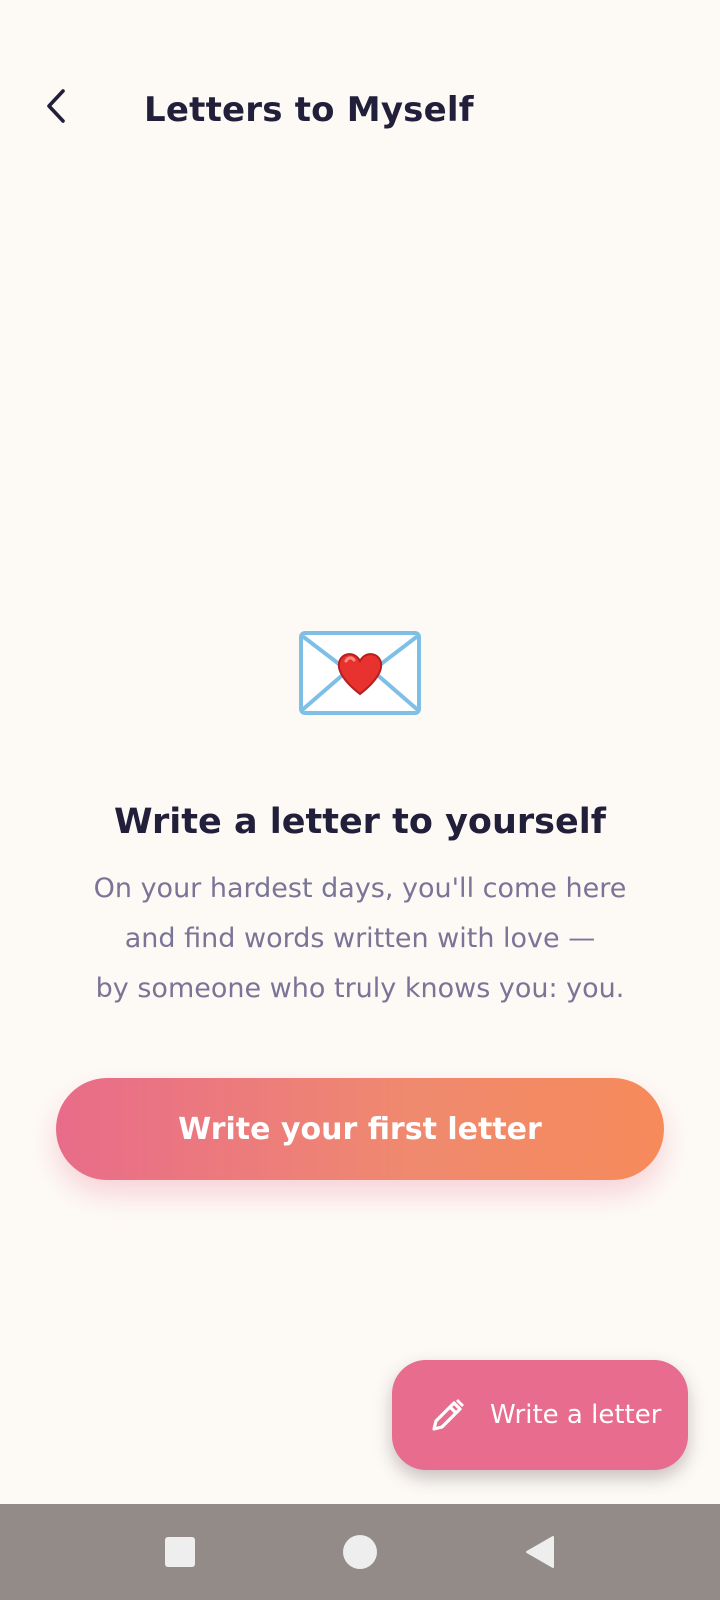  I want to click on home-button, so click(360, 1552).